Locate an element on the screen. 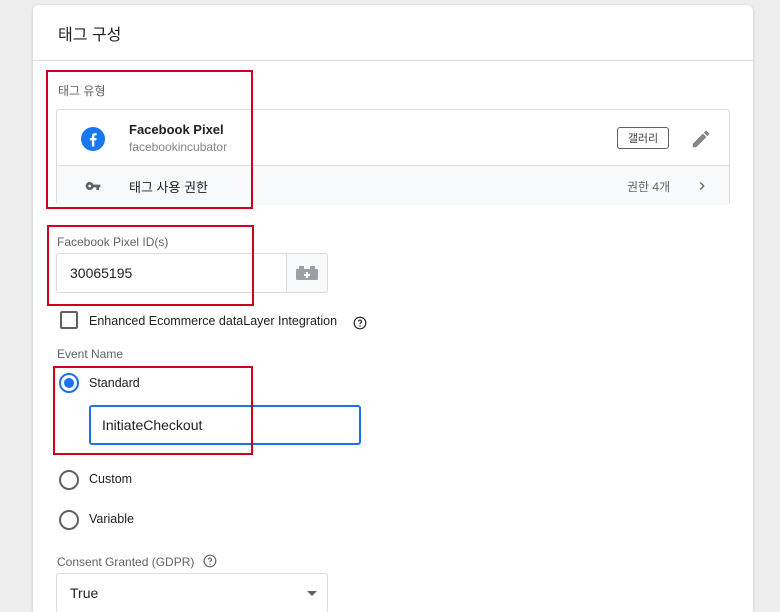 This screenshot has width=780, height=612. card-title: 태그 구성 is located at coordinates (90, 35).